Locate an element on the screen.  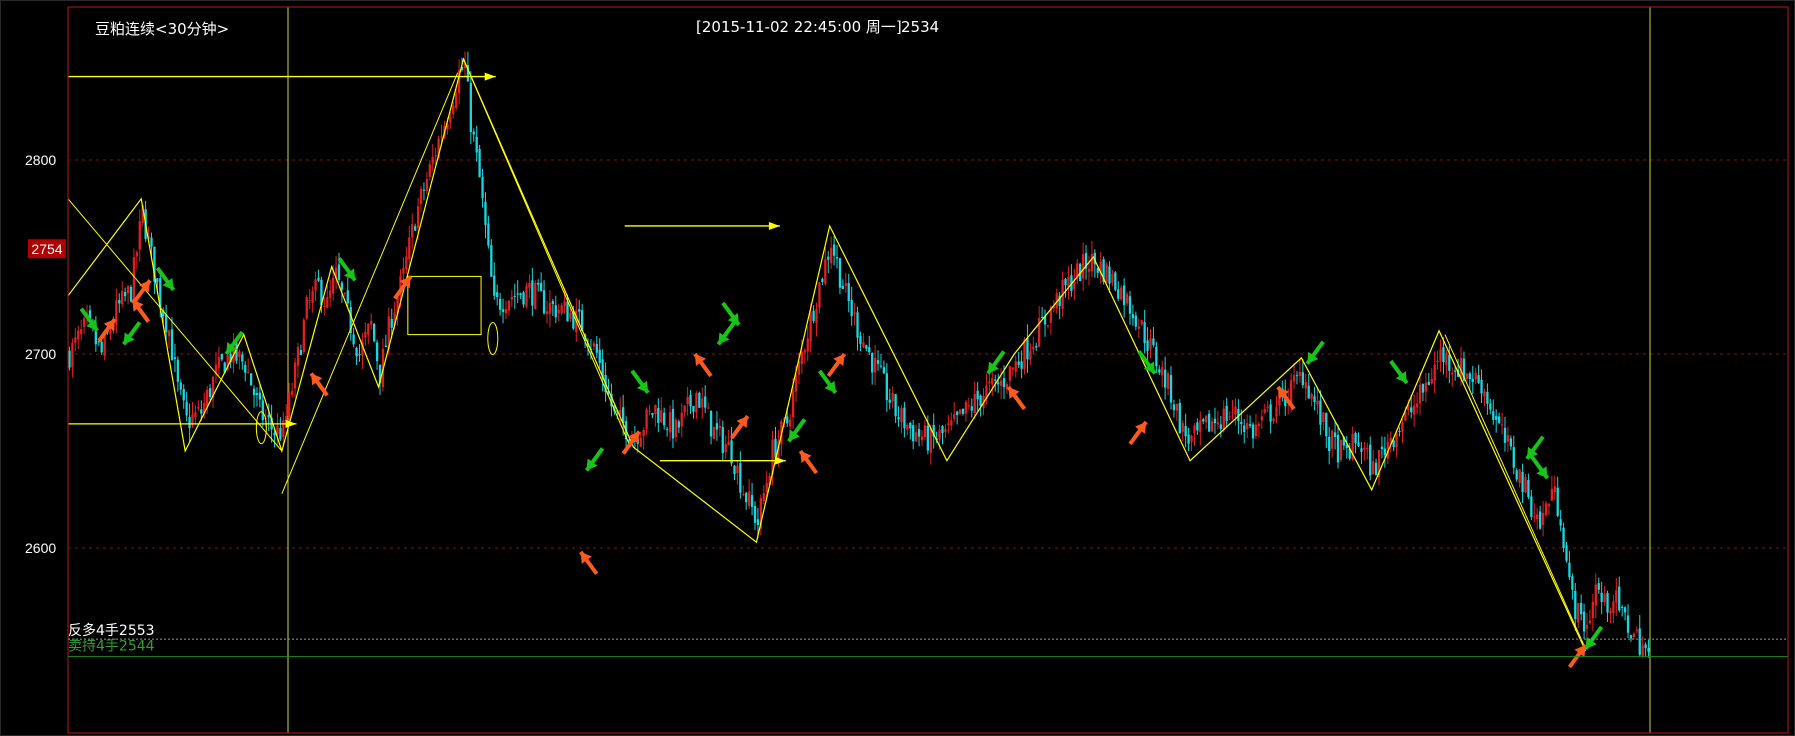
cursor-price: 2534 is located at coordinates (920, 27).